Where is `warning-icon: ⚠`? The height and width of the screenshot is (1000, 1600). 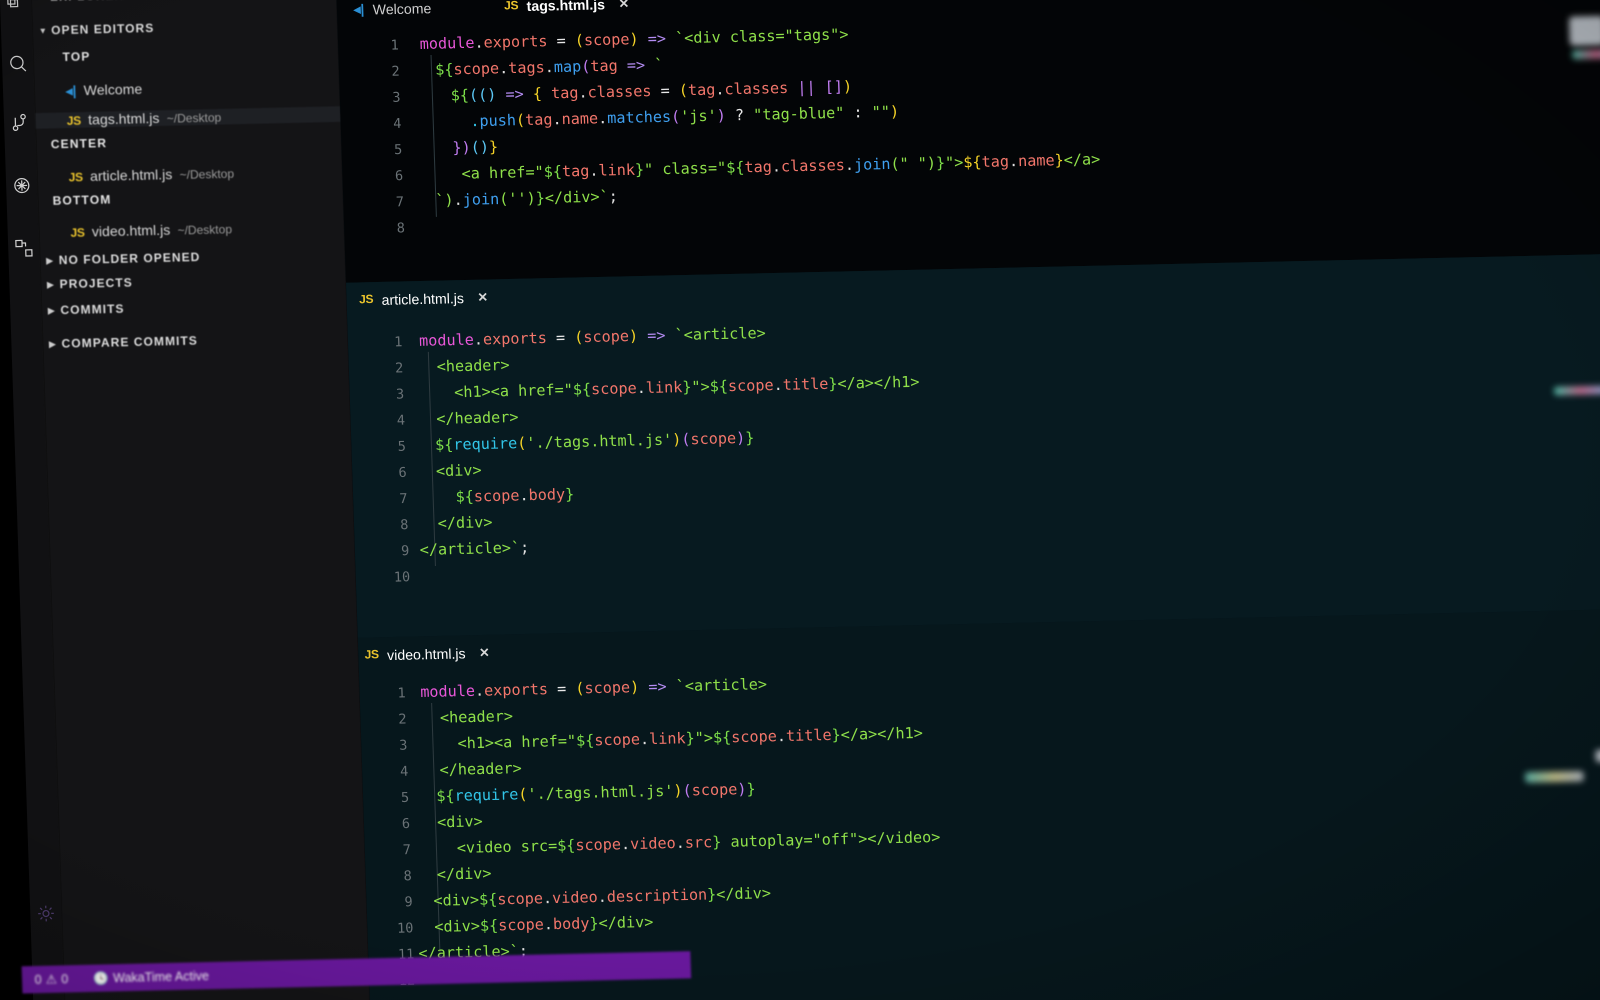 warning-icon: ⚠ is located at coordinates (51, 979).